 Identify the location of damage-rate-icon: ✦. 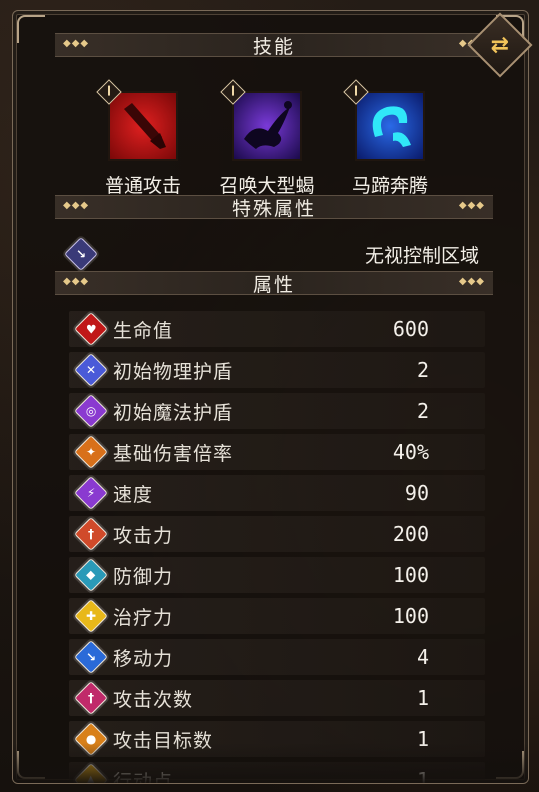
(91, 452).